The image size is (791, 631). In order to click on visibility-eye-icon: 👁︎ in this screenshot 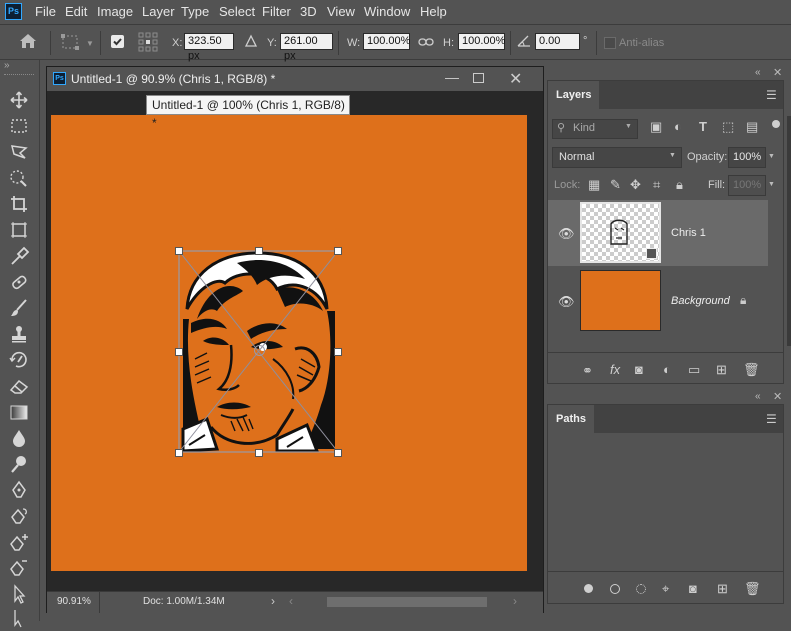, I will do `click(566, 234)`.